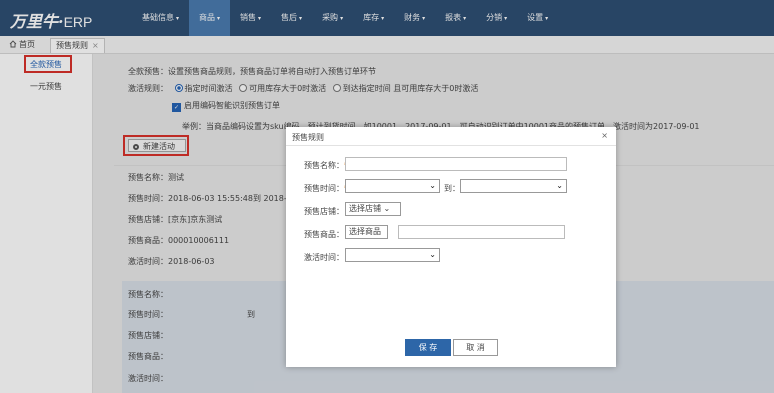 The height and width of the screenshot is (393, 774). What do you see at coordinates (428, 347) in the screenshot?
I see `save-button: 保 存` at bounding box center [428, 347].